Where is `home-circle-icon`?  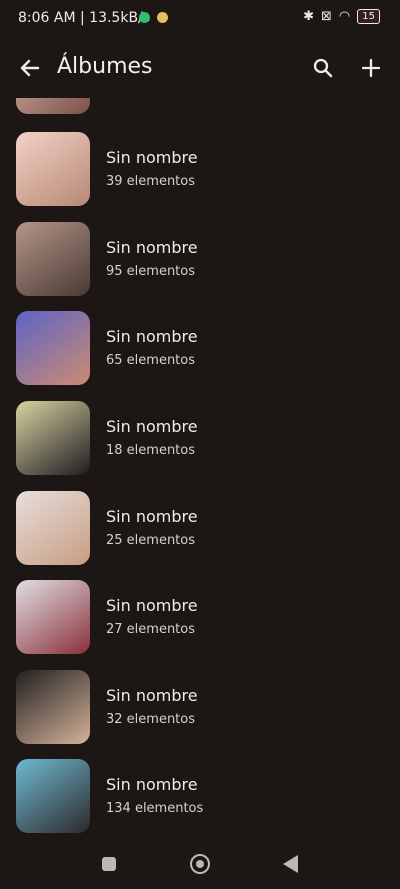
home-circle-icon is located at coordinates (200, 864).